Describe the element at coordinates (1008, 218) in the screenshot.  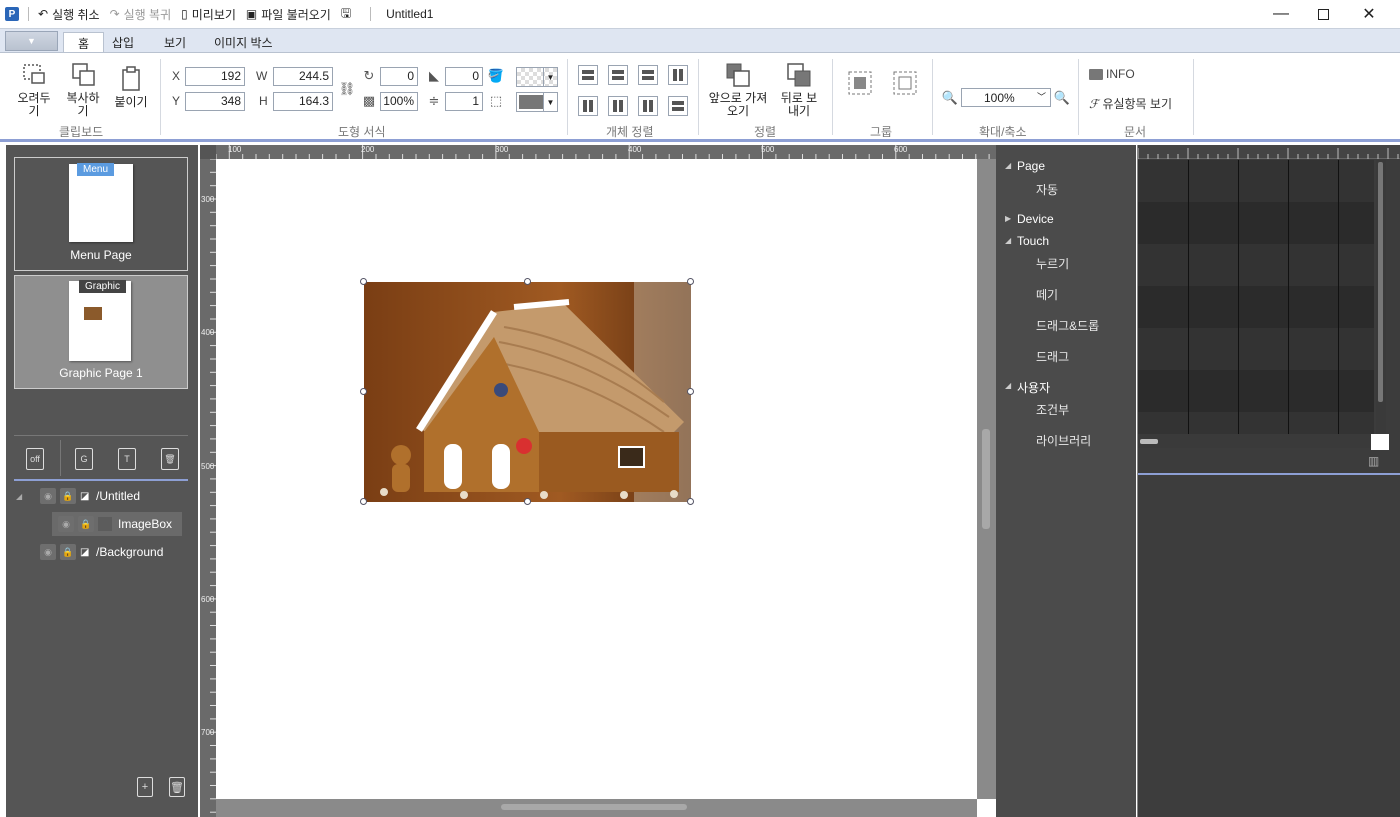
I see `expand-arrow-icon: ▶` at that location.